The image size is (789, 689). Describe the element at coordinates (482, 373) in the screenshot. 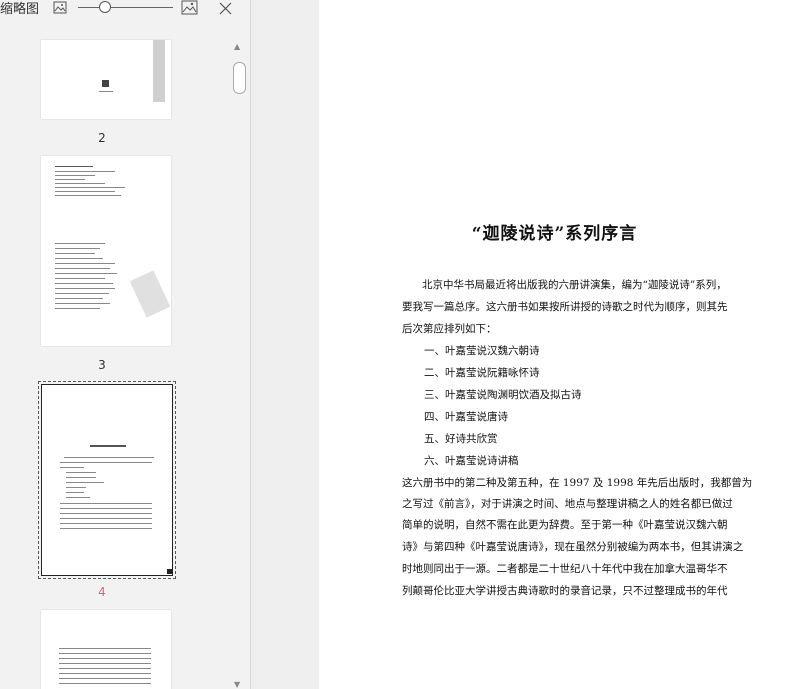

I see `list-item: 二、叶嘉莹说阮籍咏怀诗` at that location.